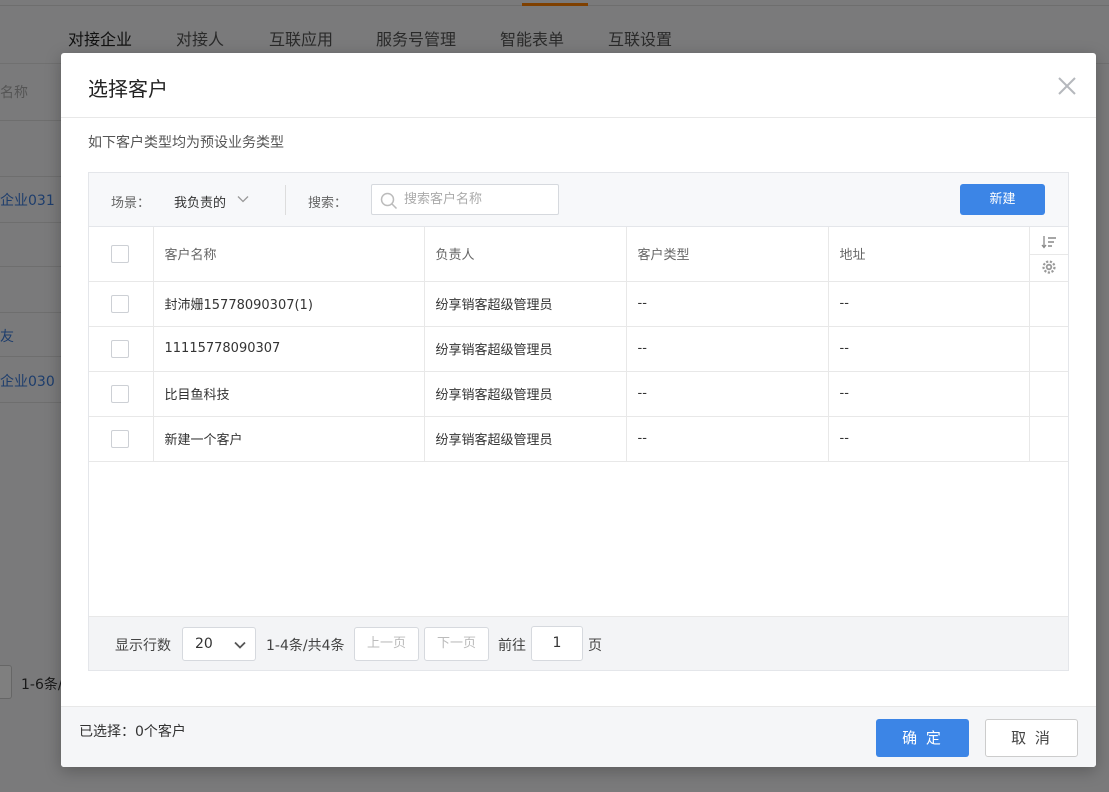  Describe the element at coordinates (512, 646) in the screenshot. I see `goto-label: 前往` at that location.